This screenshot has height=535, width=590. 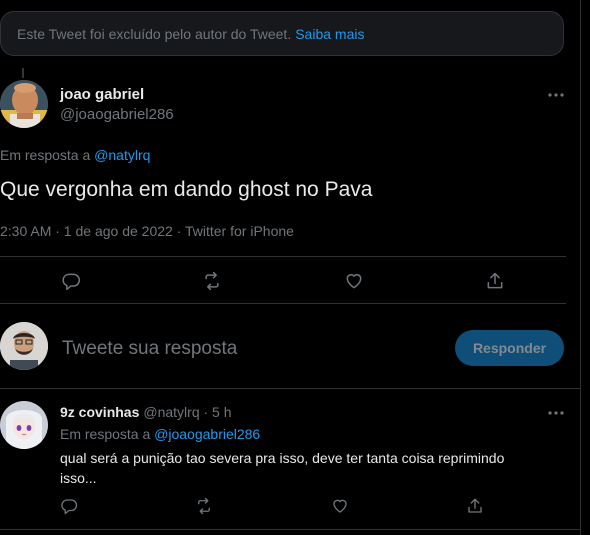 I want to click on thread-connector-line, so click(x=23, y=73).